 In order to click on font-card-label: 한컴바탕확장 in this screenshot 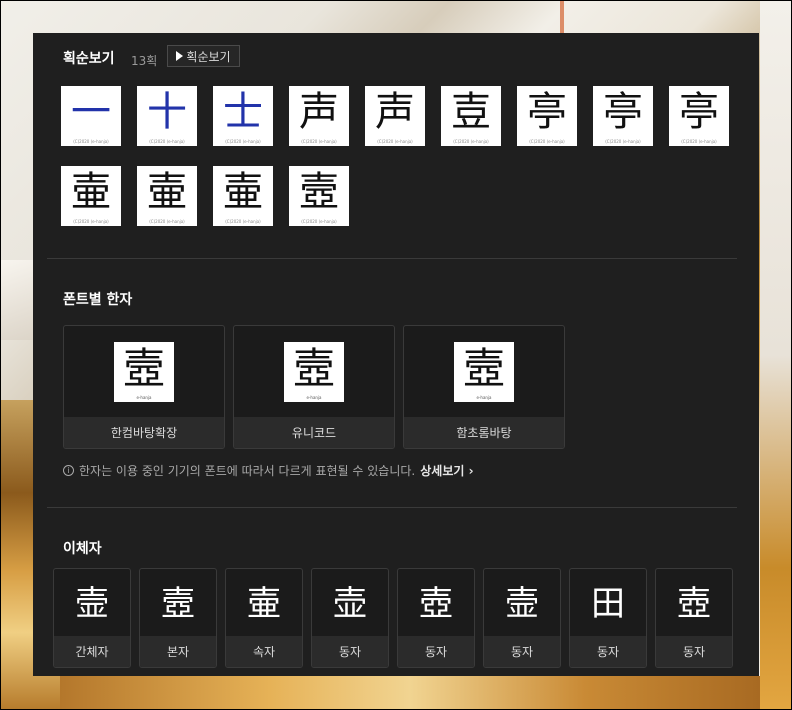, I will do `click(144, 432)`.